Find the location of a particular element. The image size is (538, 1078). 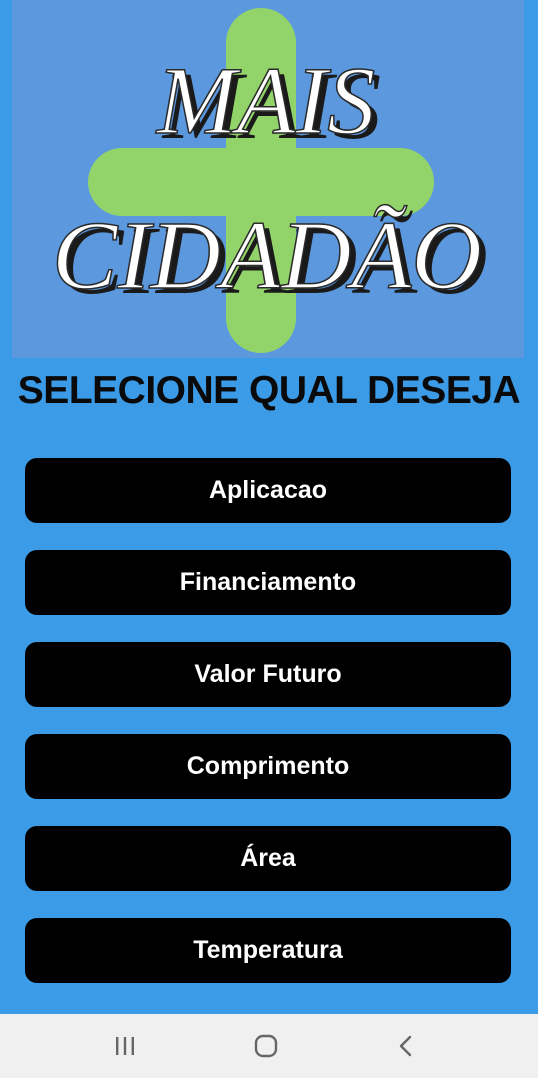

area-button: Área is located at coordinates (268, 858).